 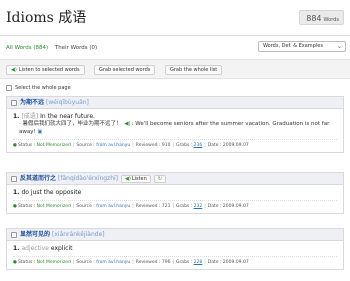 I want to click on tab-all-words: All Words (884), so click(x=27, y=48).